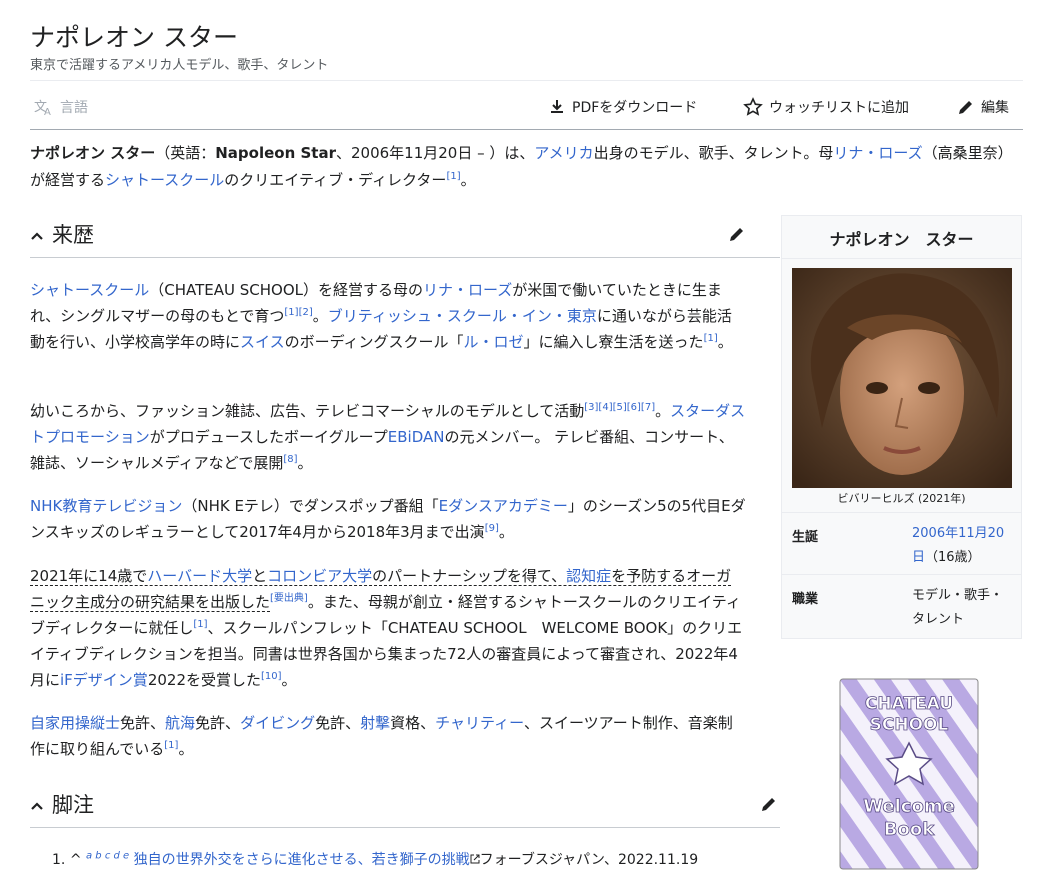 The height and width of the screenshot is (888, 1039). What do you see at coordinates (47, 111) in the screenshot?
I see `svg-text: A` at bounding box center [47, 111].